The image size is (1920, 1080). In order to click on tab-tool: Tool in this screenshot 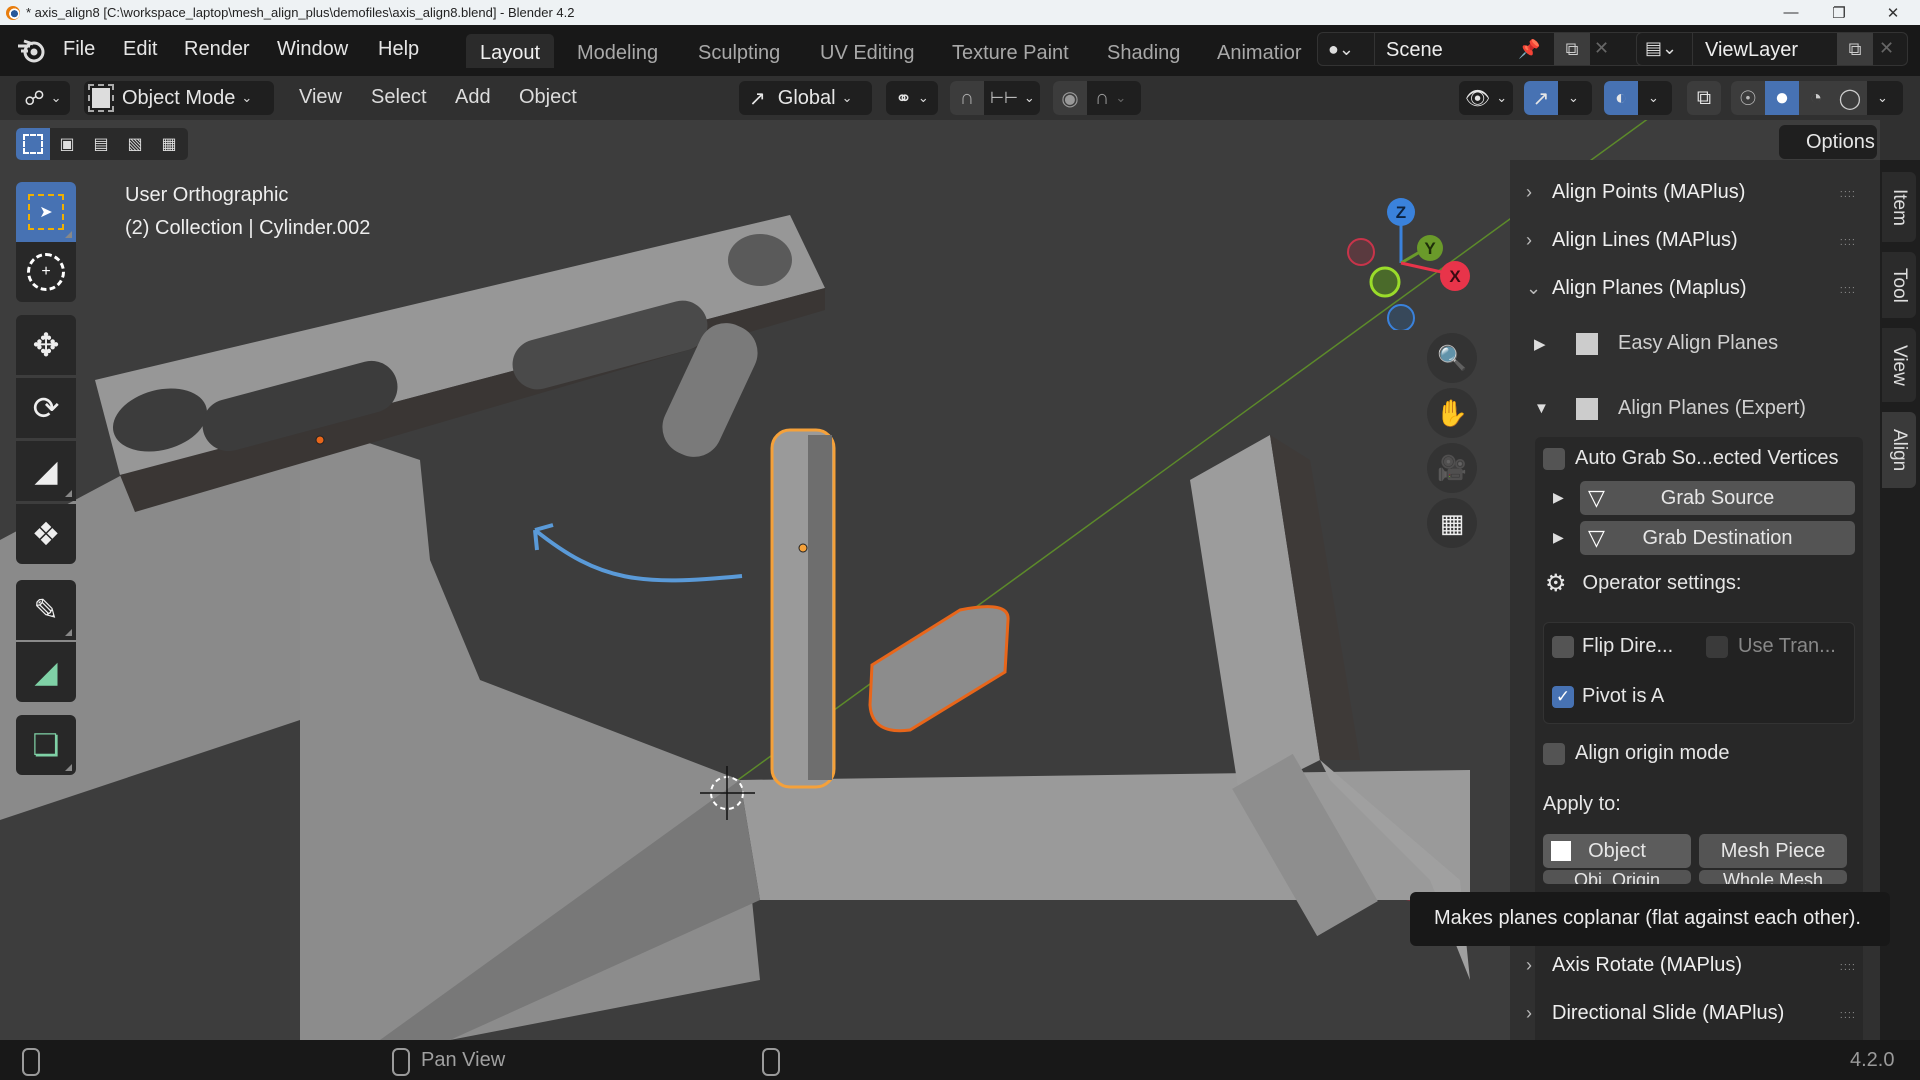, I will do `click(1899, 285)`.